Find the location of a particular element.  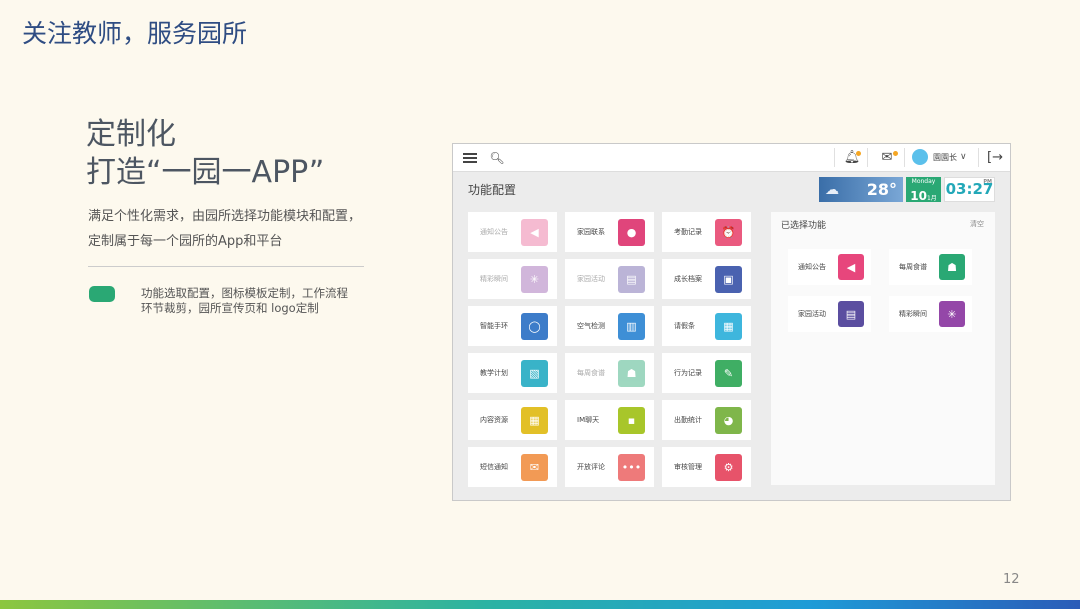

function-tile-label: IM聊天 is located at coordinates (588, 420).